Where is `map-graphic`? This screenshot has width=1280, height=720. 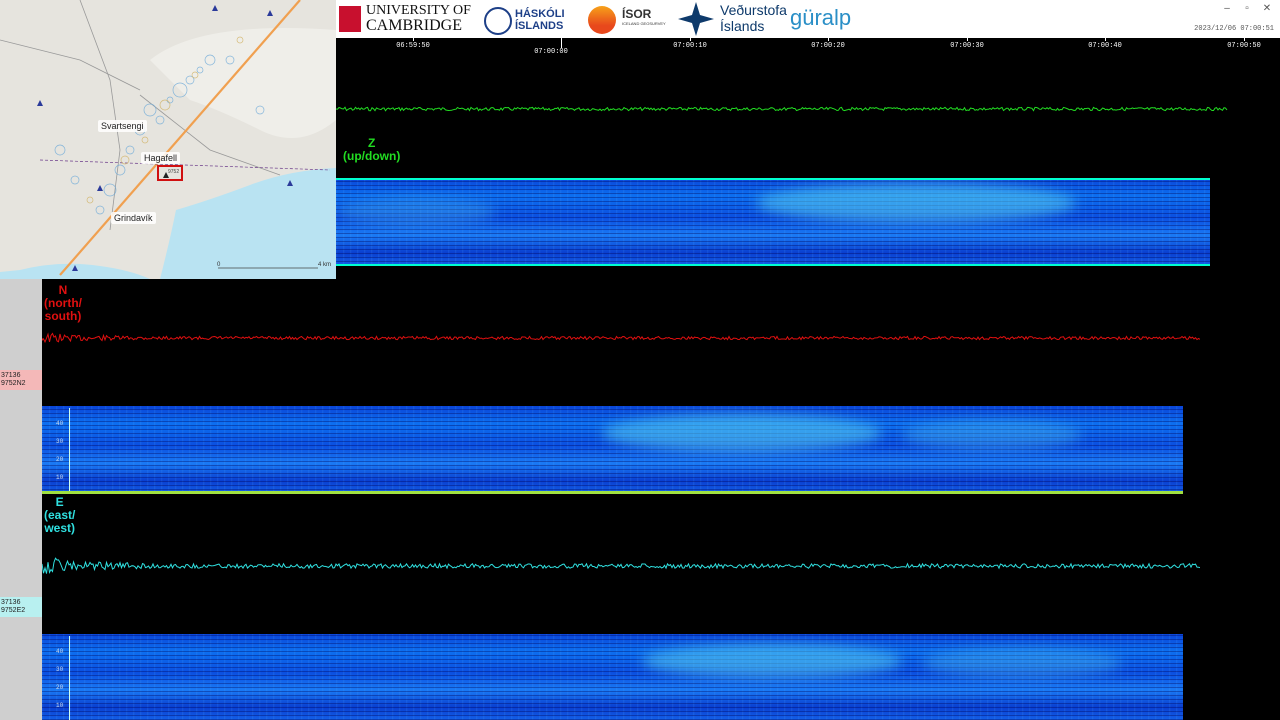
map-graphic is located at coordinates (168, 139).